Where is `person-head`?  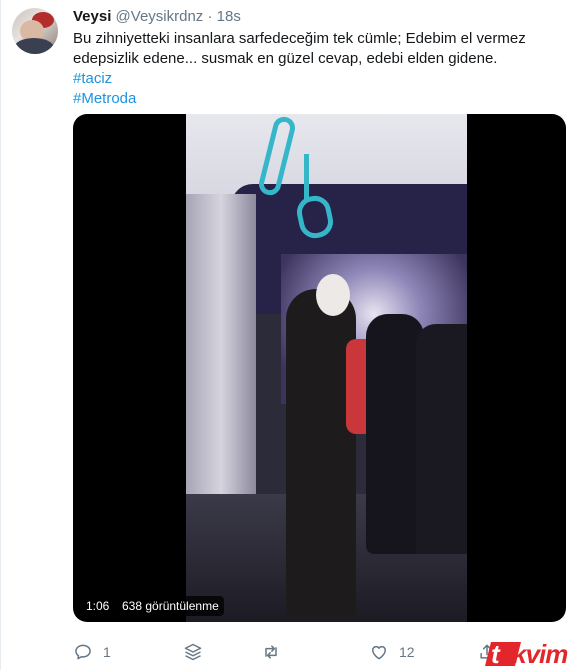
person-head is located at coordinates (333, 295).